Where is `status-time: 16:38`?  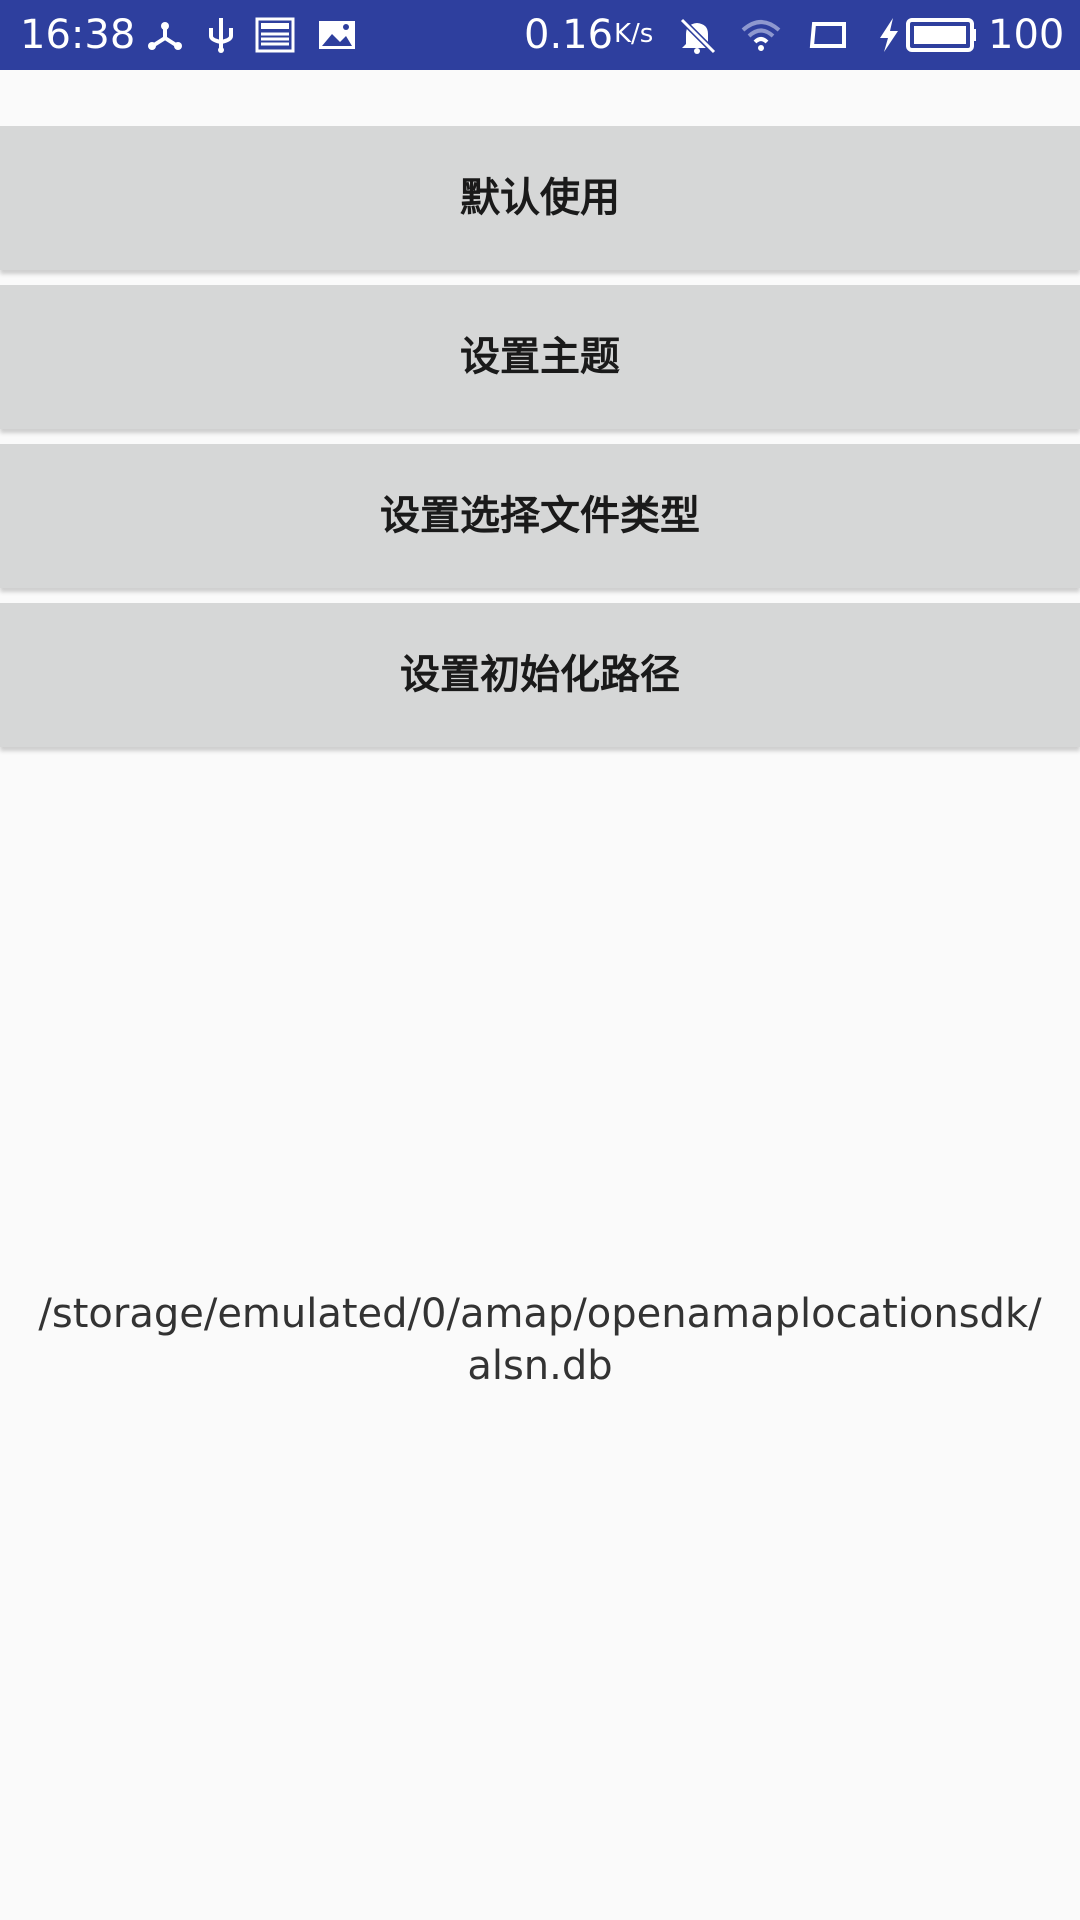 status-time: 16:38 is located at coordinates (78, 35).